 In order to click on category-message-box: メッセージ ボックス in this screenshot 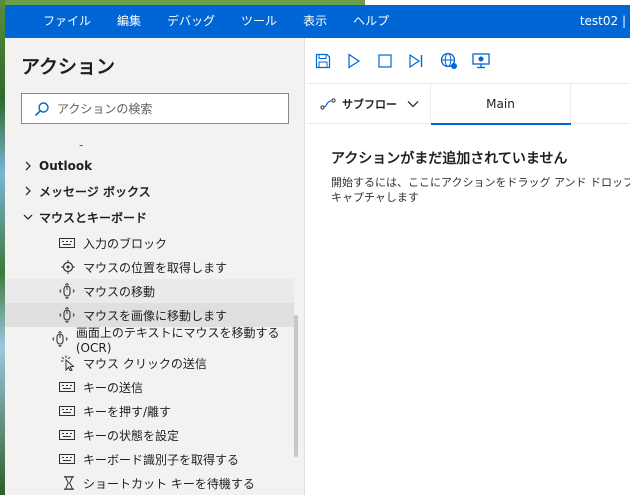, I will do `click(78, 191)`.